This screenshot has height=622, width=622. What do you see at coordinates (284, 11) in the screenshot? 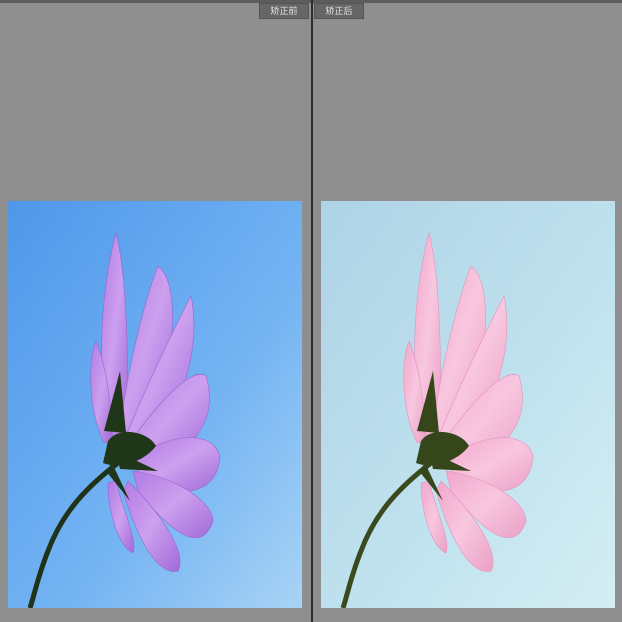
I see `tab-before-correction: 矫正前` at bounding box center [284, 11].